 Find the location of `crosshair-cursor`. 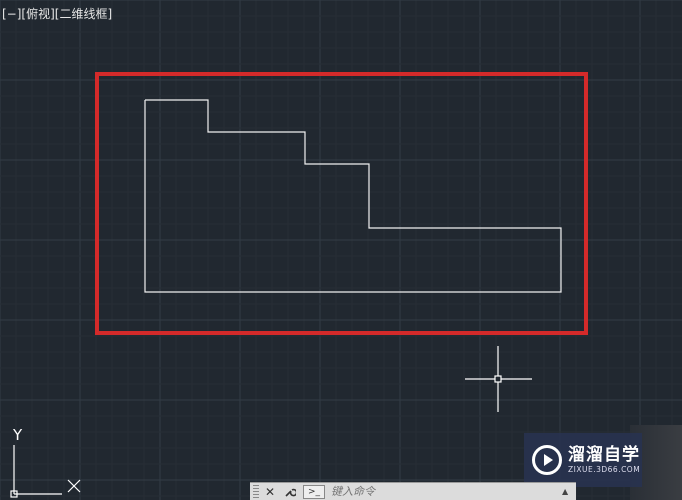

crosshair-cursor is located at coordinates (498, 379).